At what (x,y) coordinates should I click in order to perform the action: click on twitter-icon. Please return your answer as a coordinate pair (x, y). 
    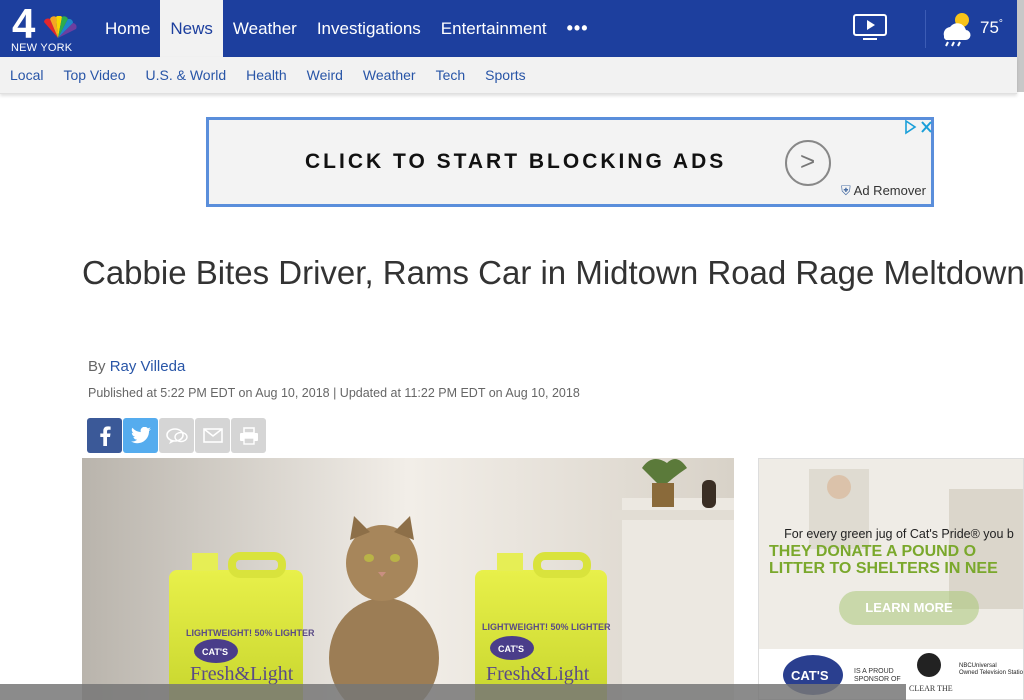
    Looking at the image, I should click on (140, 435).